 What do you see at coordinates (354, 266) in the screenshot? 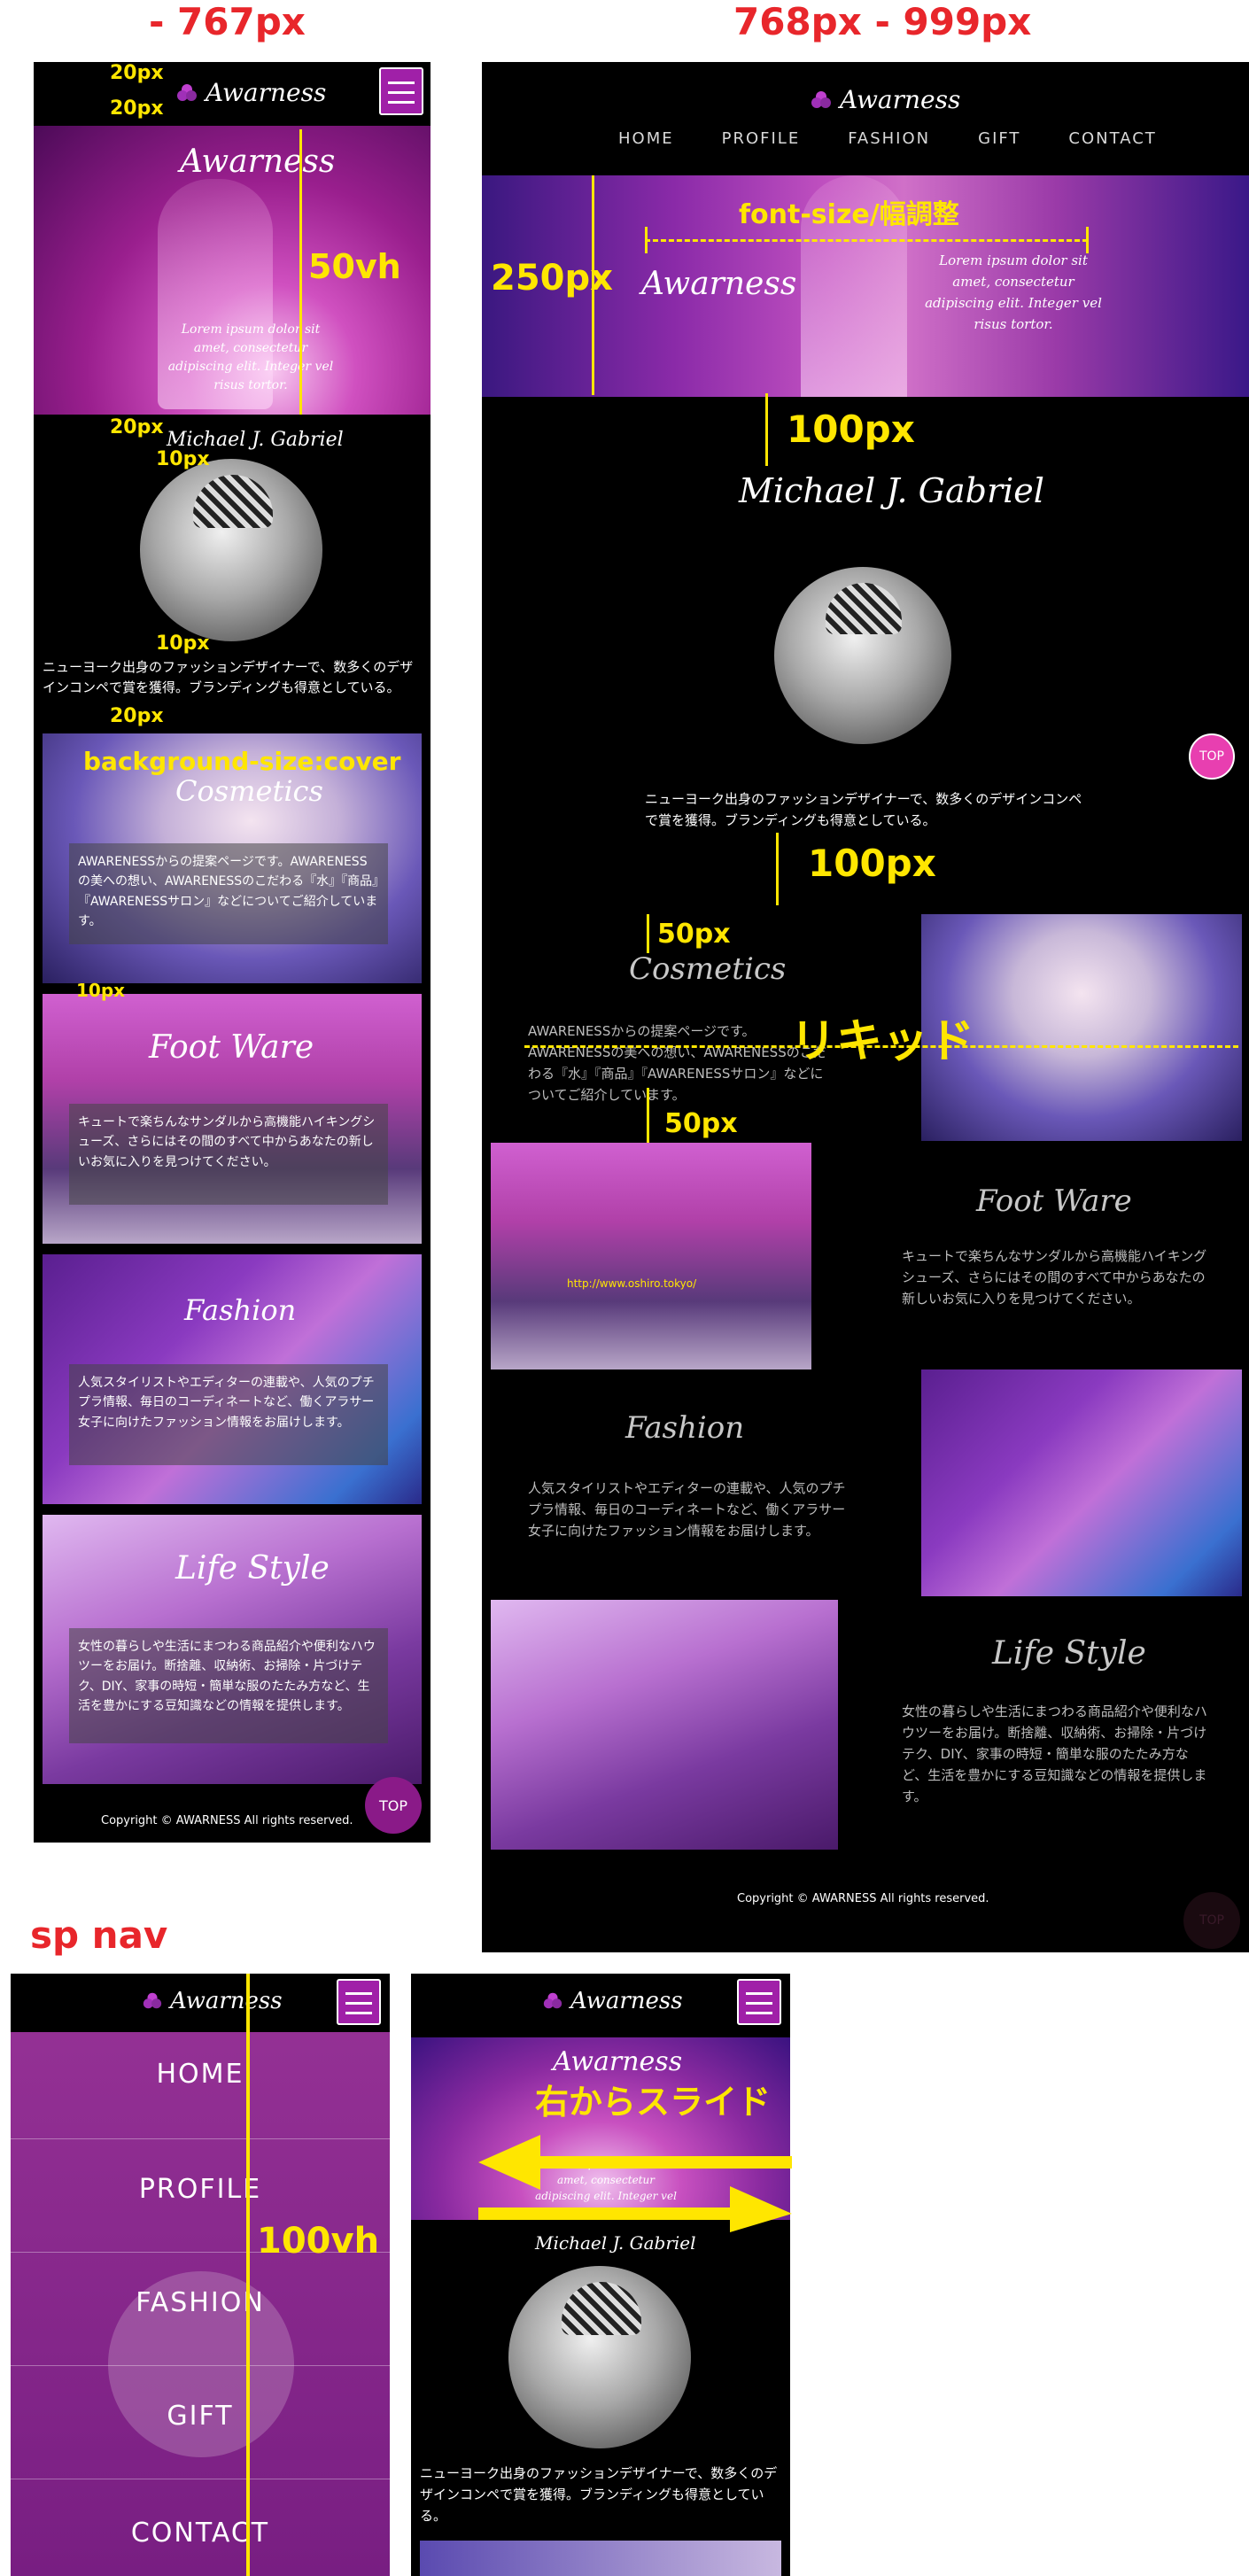
I see `annot-hero-height: 50vh` at bounding box center [354, 266].